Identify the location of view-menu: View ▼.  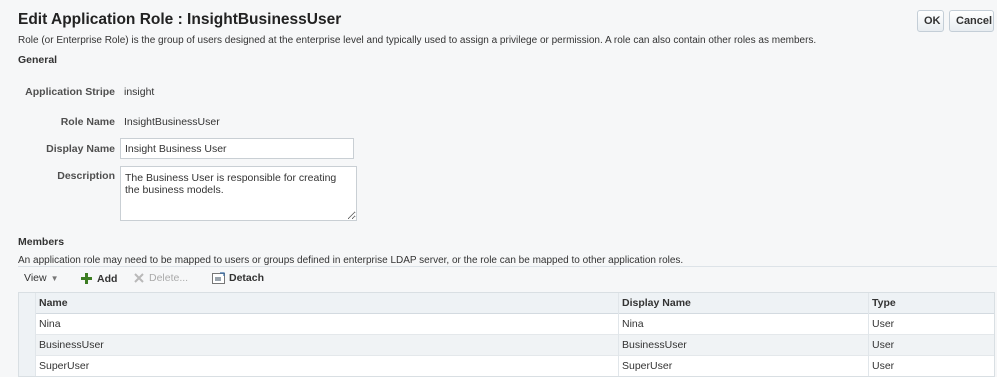
(41, 278).